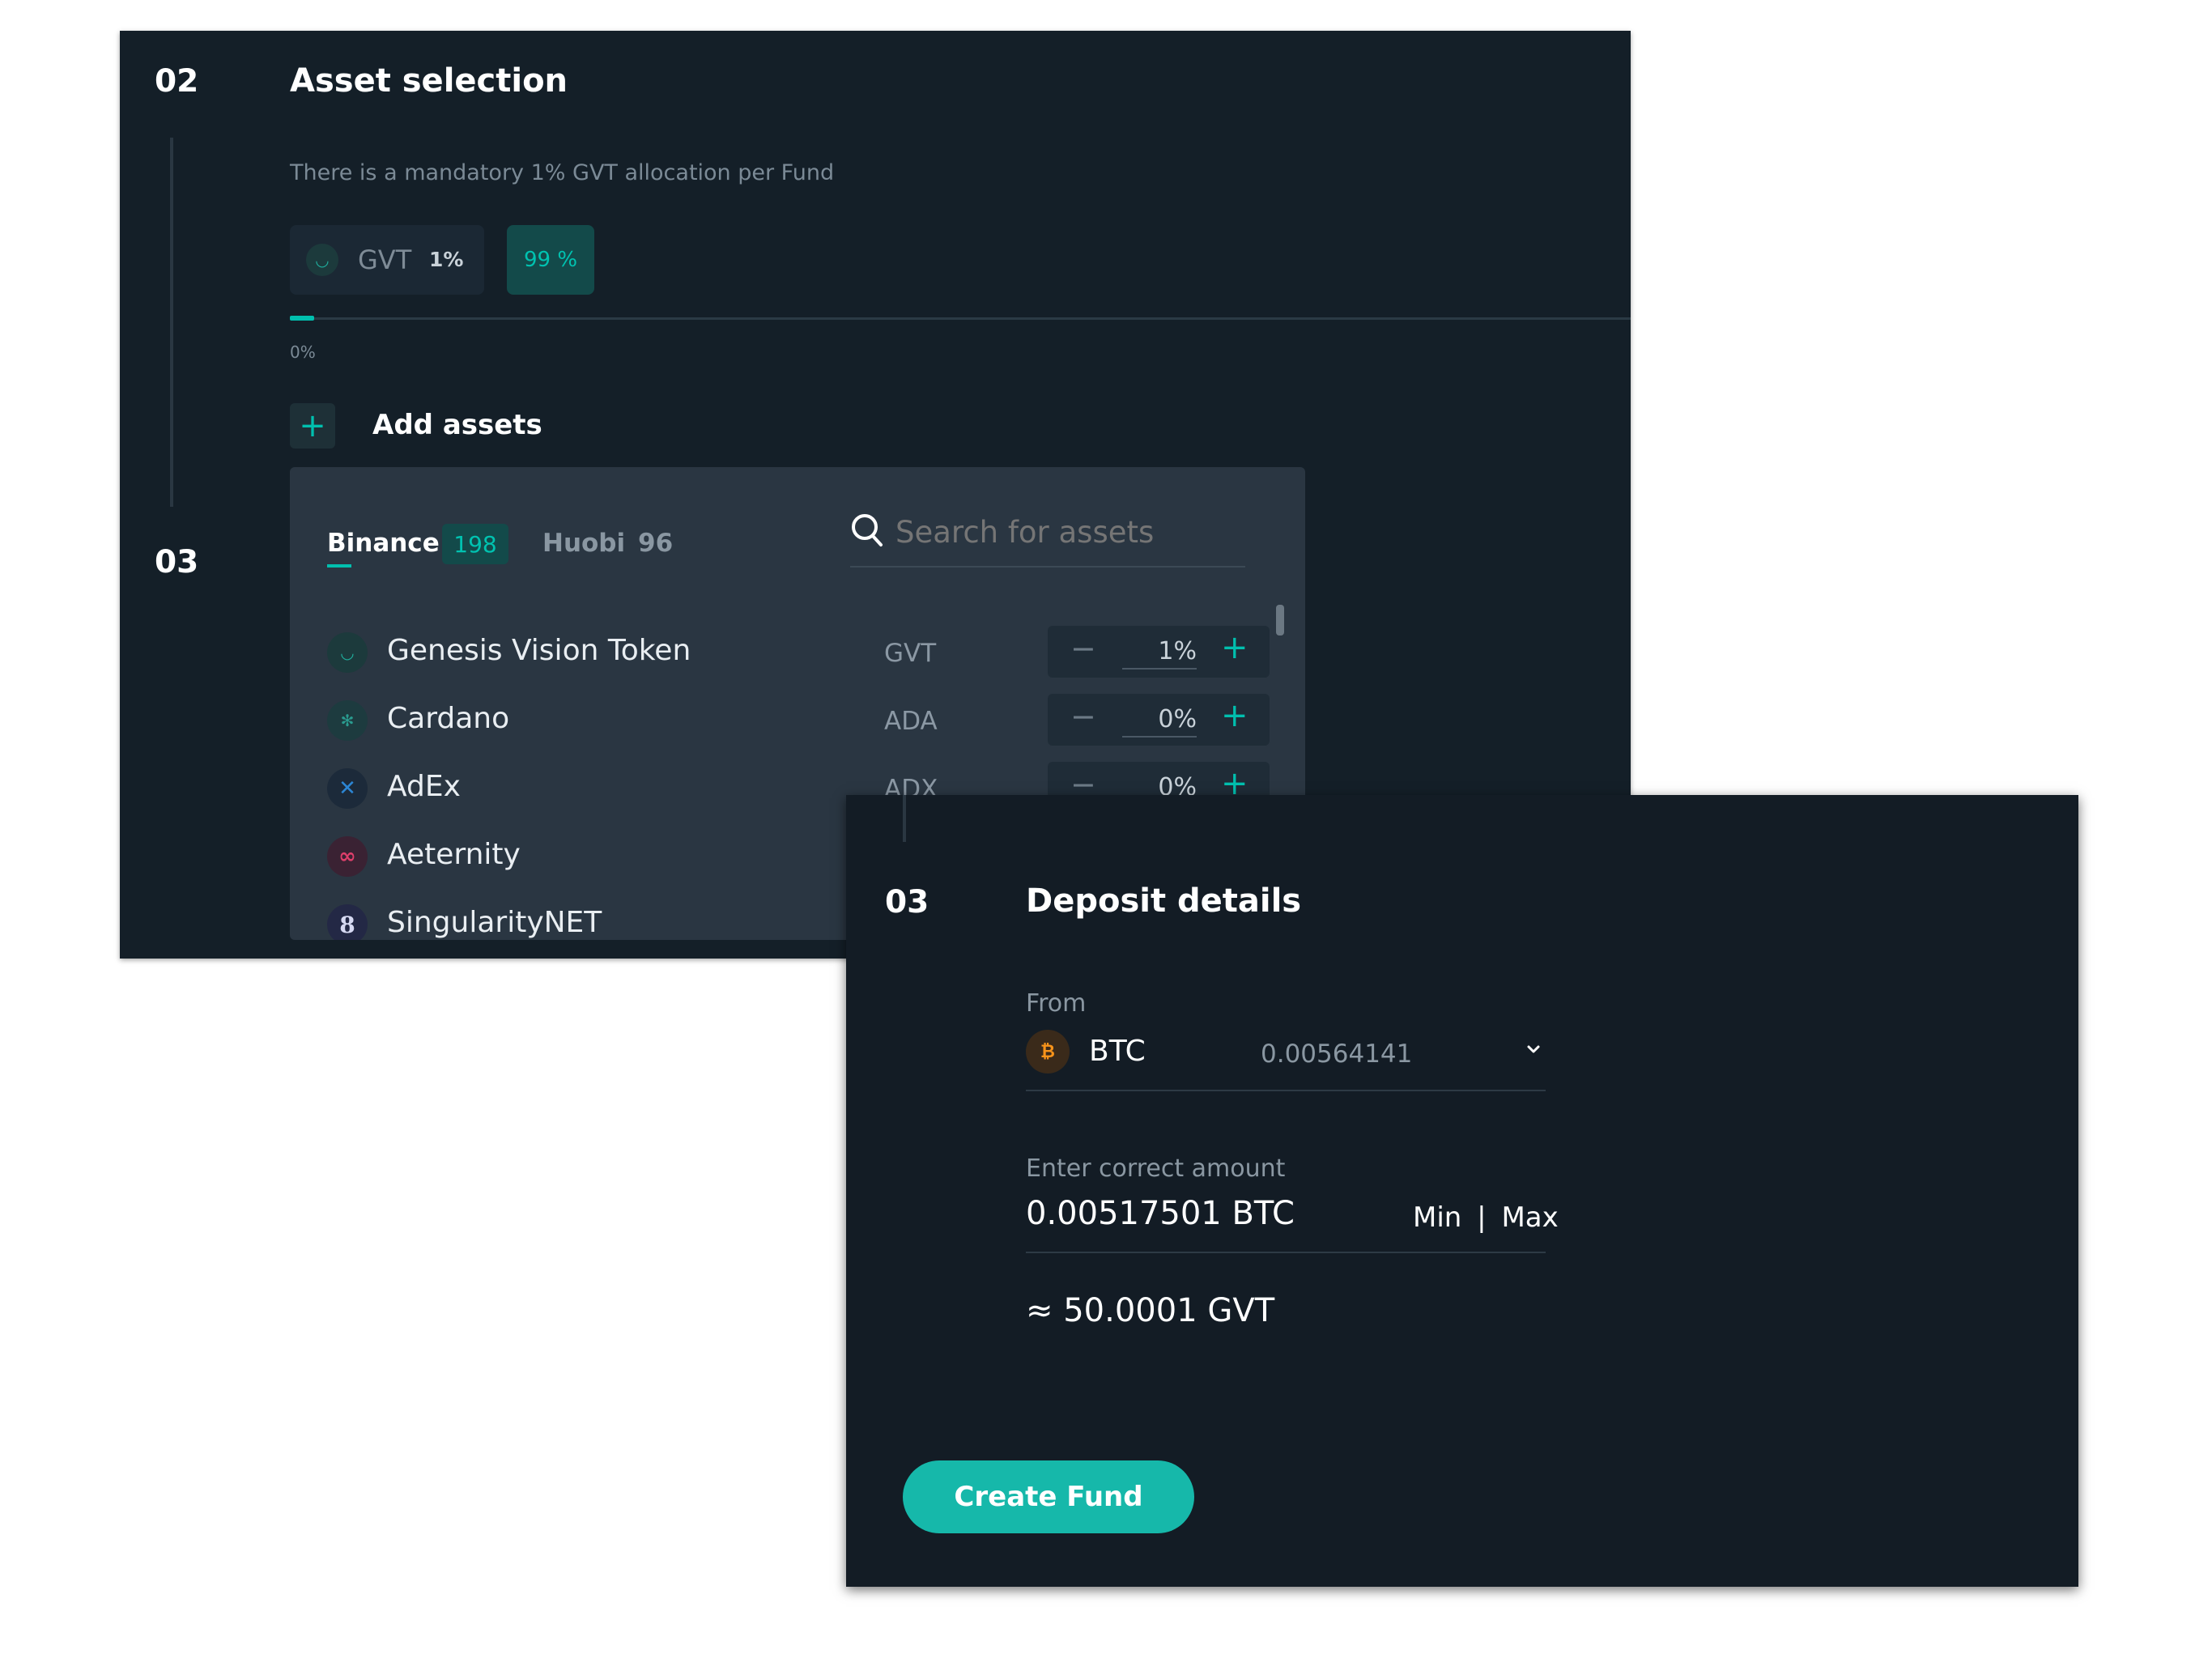 The image size is (2212, 1658). I want to click on add-assets-label: Add assets, so click(457, 425).